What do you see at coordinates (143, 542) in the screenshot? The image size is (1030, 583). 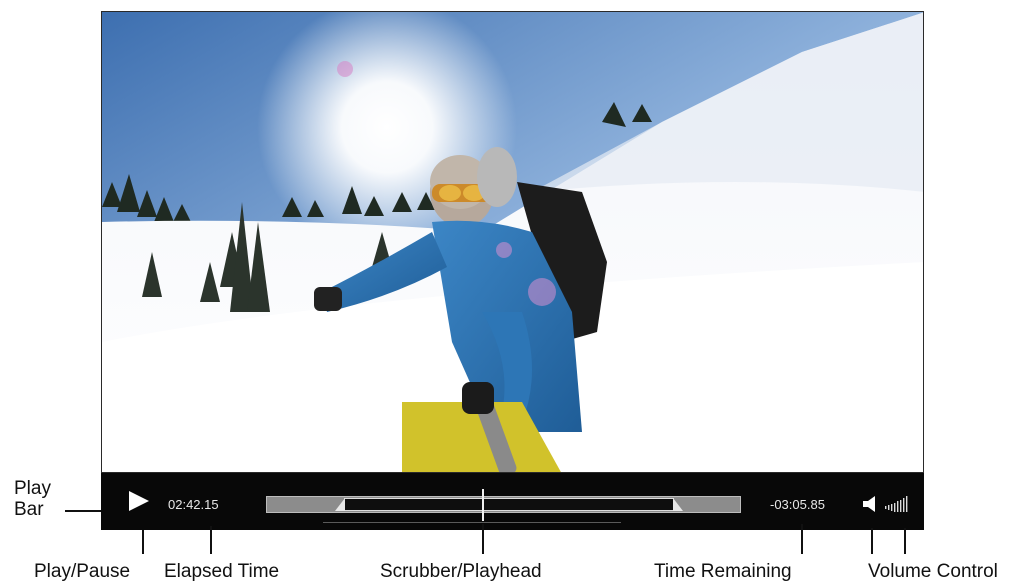 I see `callout-leader-play-pause` at bounding box center [143, 542].